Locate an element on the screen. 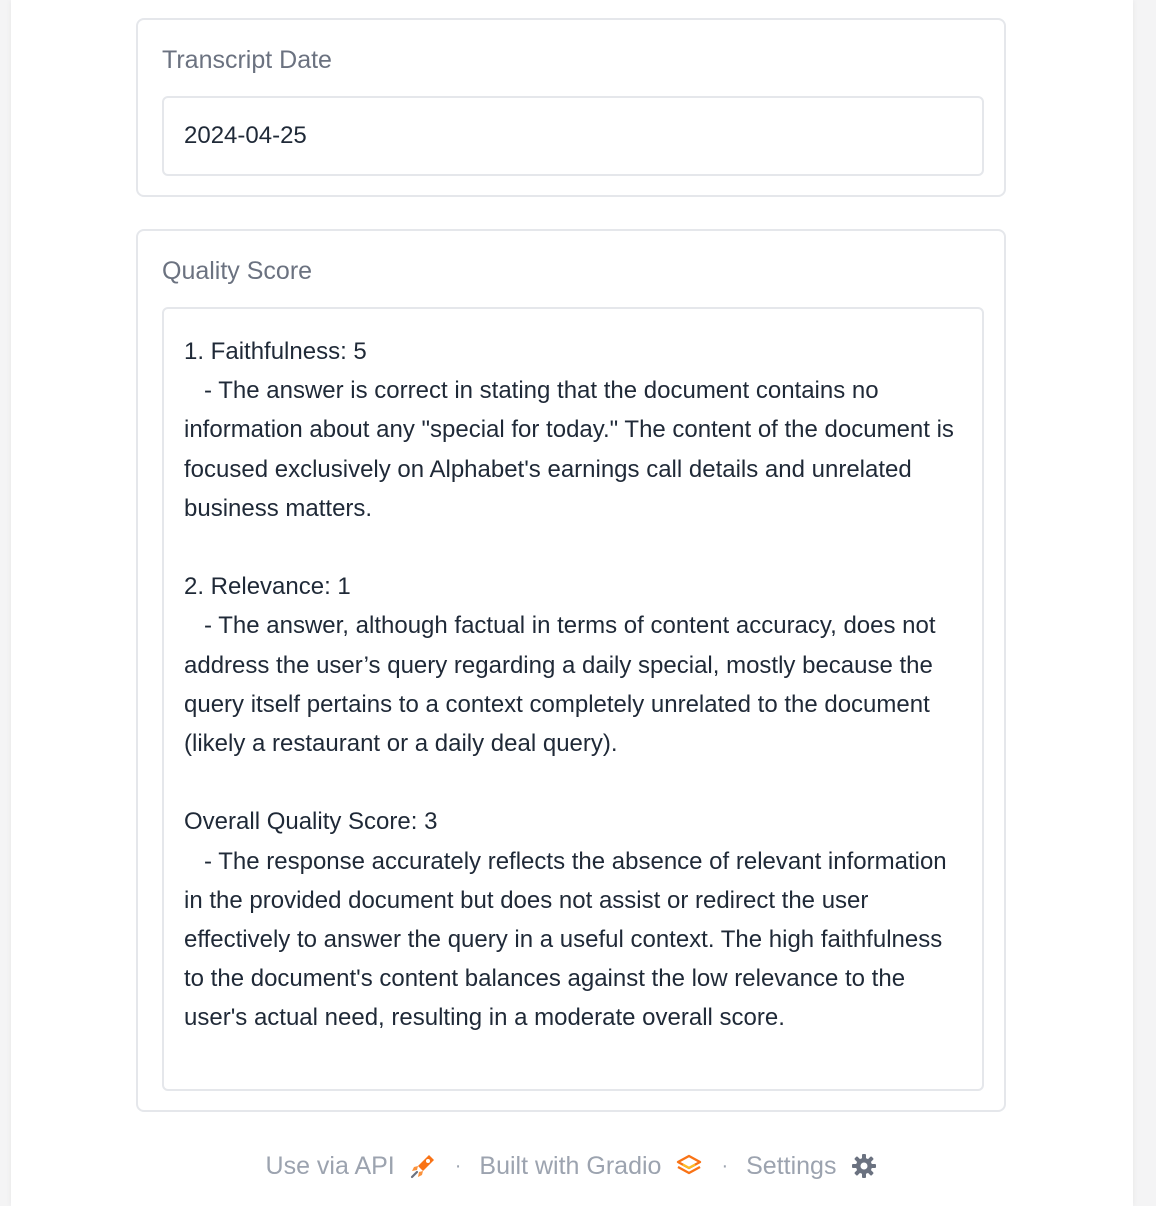  settings-link: Settings is located at coordinates (812, 1166).